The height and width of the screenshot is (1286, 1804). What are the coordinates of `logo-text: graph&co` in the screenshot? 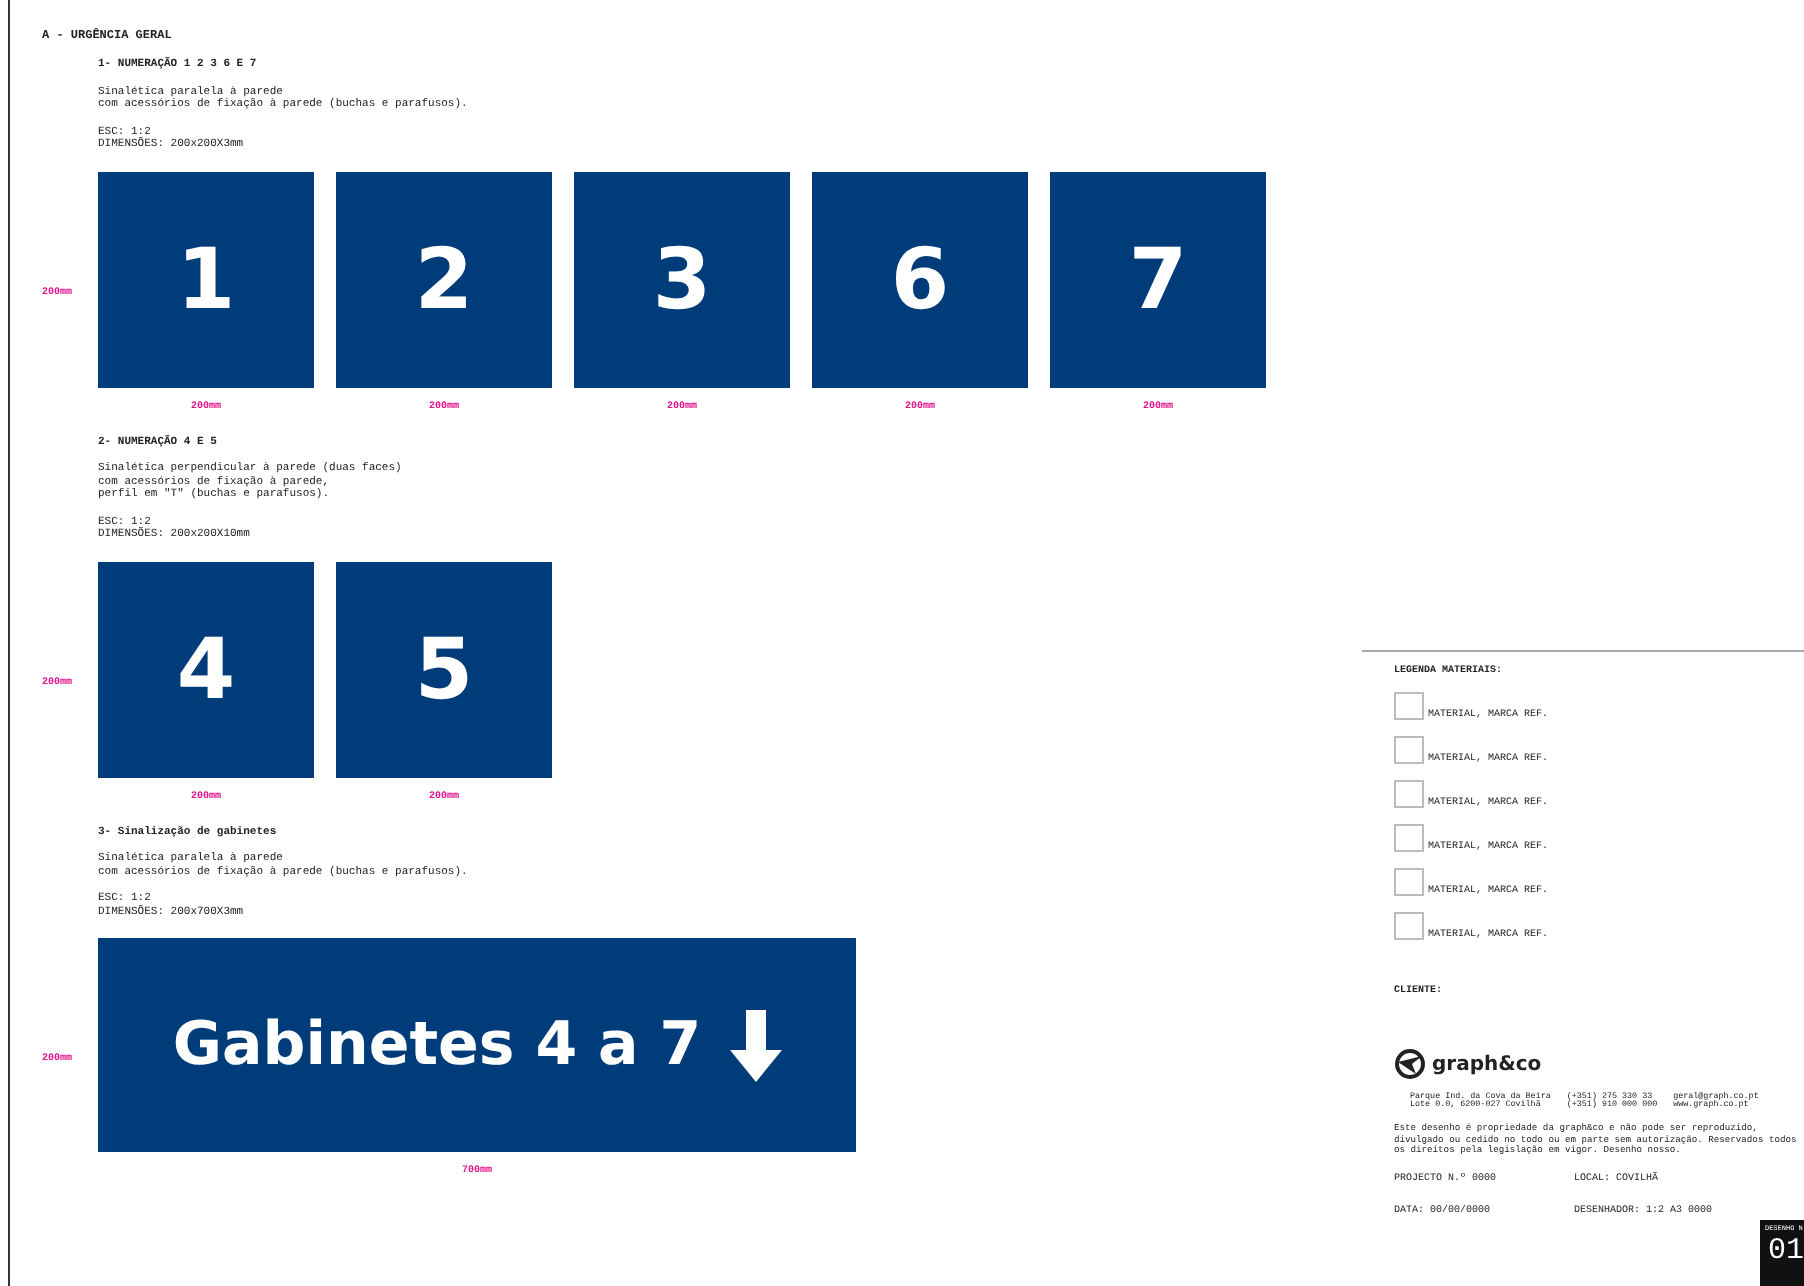 It's located at (1487, 1064).